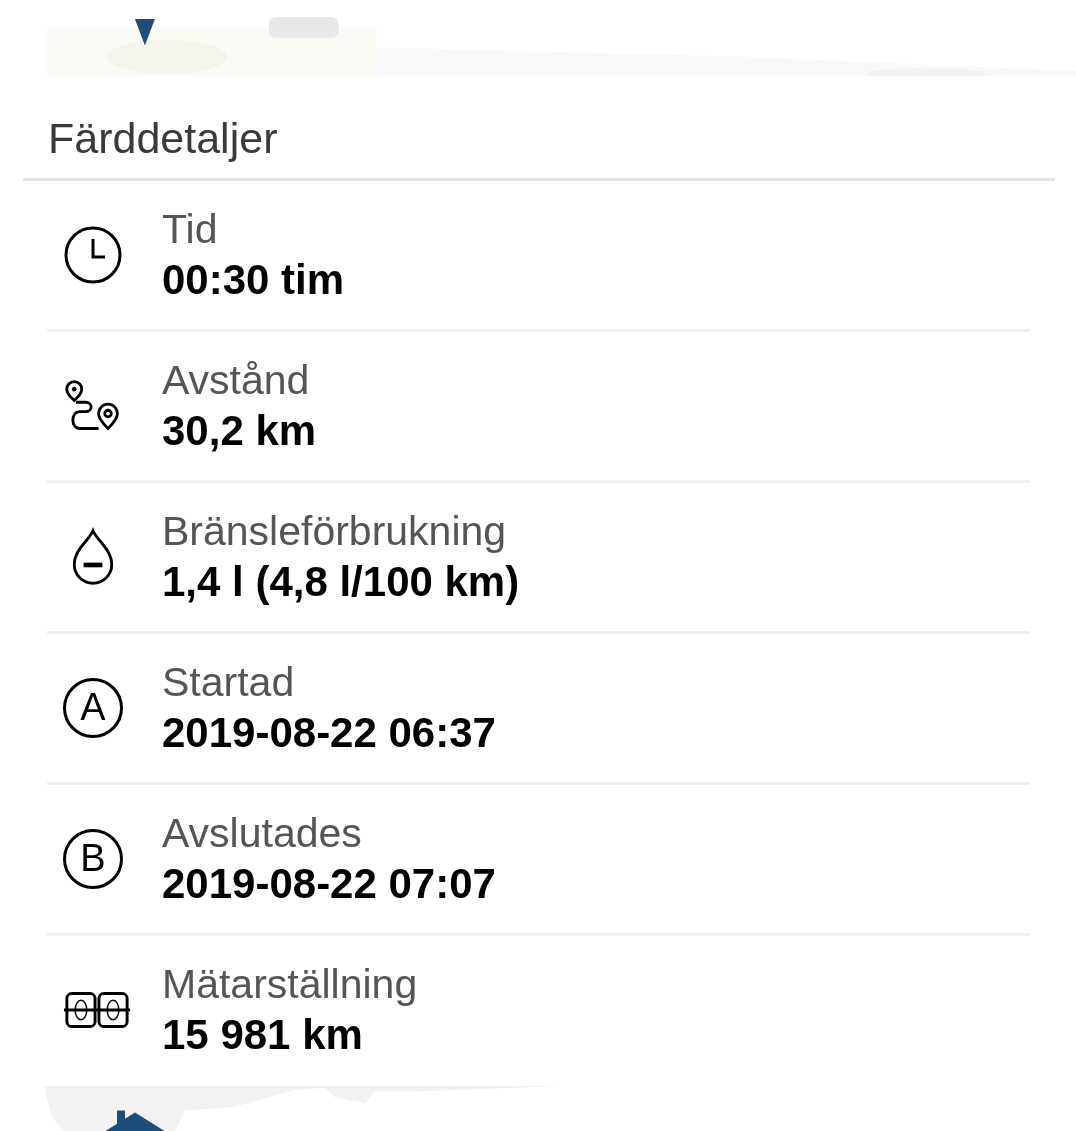 Image resolution: width=1076 pixels, height=1131 pixels. I want to click on detail-label: Tid, so click(190, 229).